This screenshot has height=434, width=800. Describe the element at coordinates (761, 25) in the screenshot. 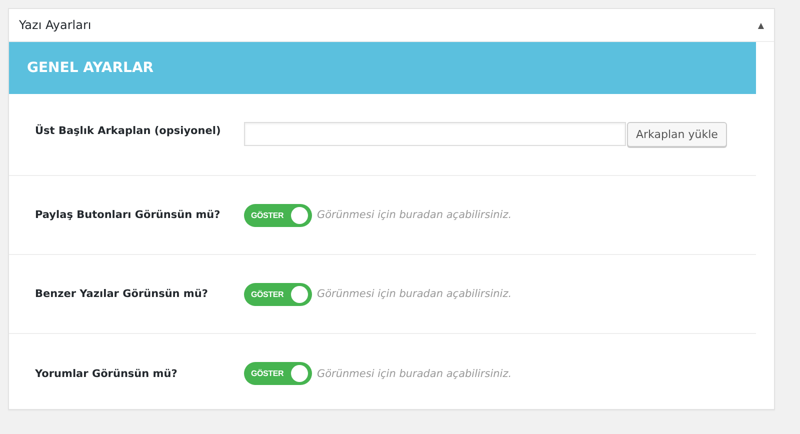

I see `collapse-toggle: ▲` at that location.